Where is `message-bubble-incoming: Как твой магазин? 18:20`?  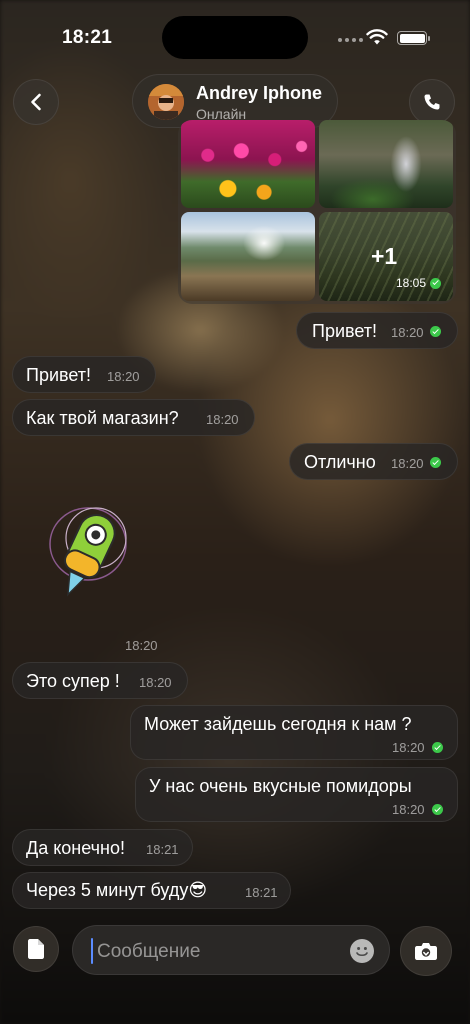
message-bubble-incoming: Как твой магазин? 18:20 is located at coordinates (133, 417).